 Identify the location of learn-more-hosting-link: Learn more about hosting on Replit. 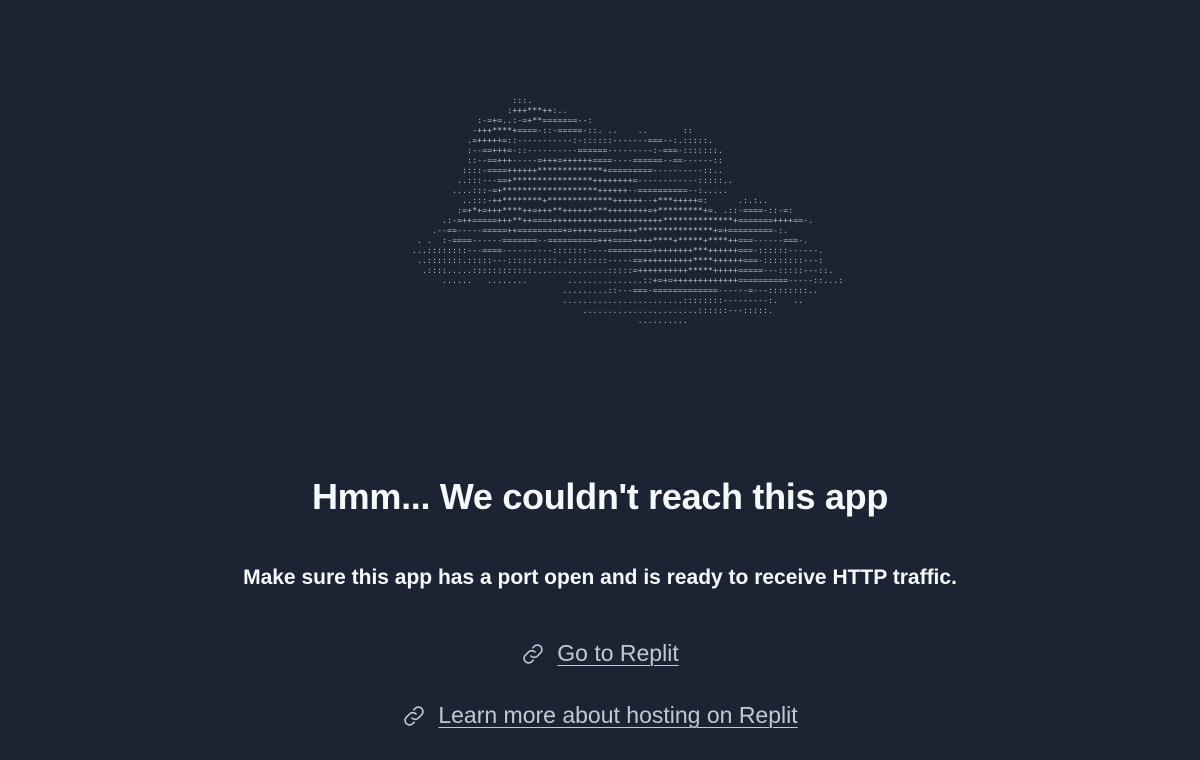
(617, 715).